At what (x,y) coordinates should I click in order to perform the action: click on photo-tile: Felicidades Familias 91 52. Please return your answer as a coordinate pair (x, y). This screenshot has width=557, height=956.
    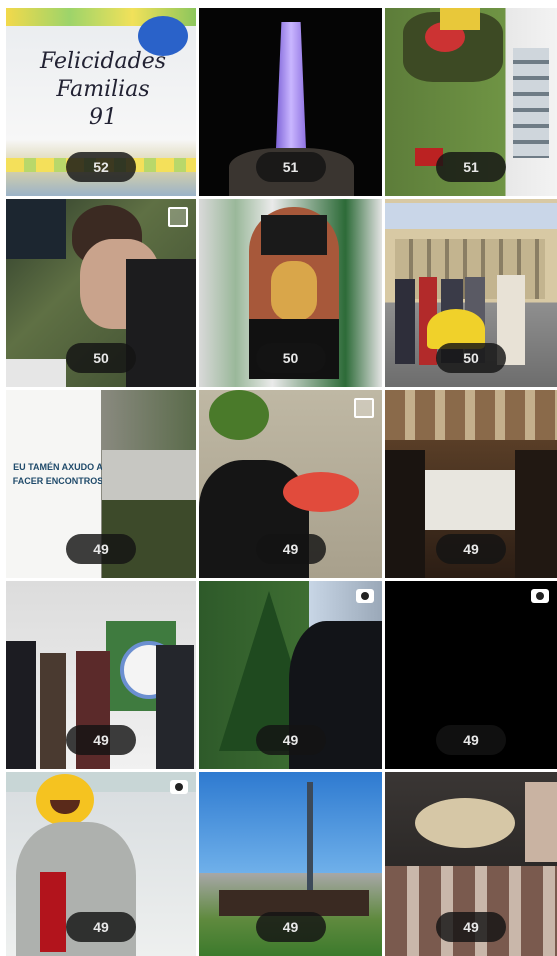
    Looking at the image, I should click on (101, 102).